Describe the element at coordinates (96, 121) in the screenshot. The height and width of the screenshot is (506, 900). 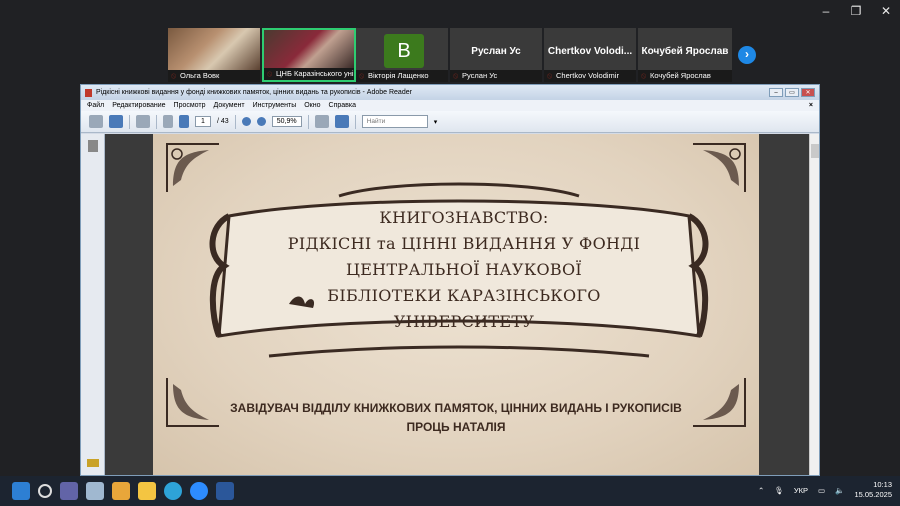
I see `print-icon` at that location.